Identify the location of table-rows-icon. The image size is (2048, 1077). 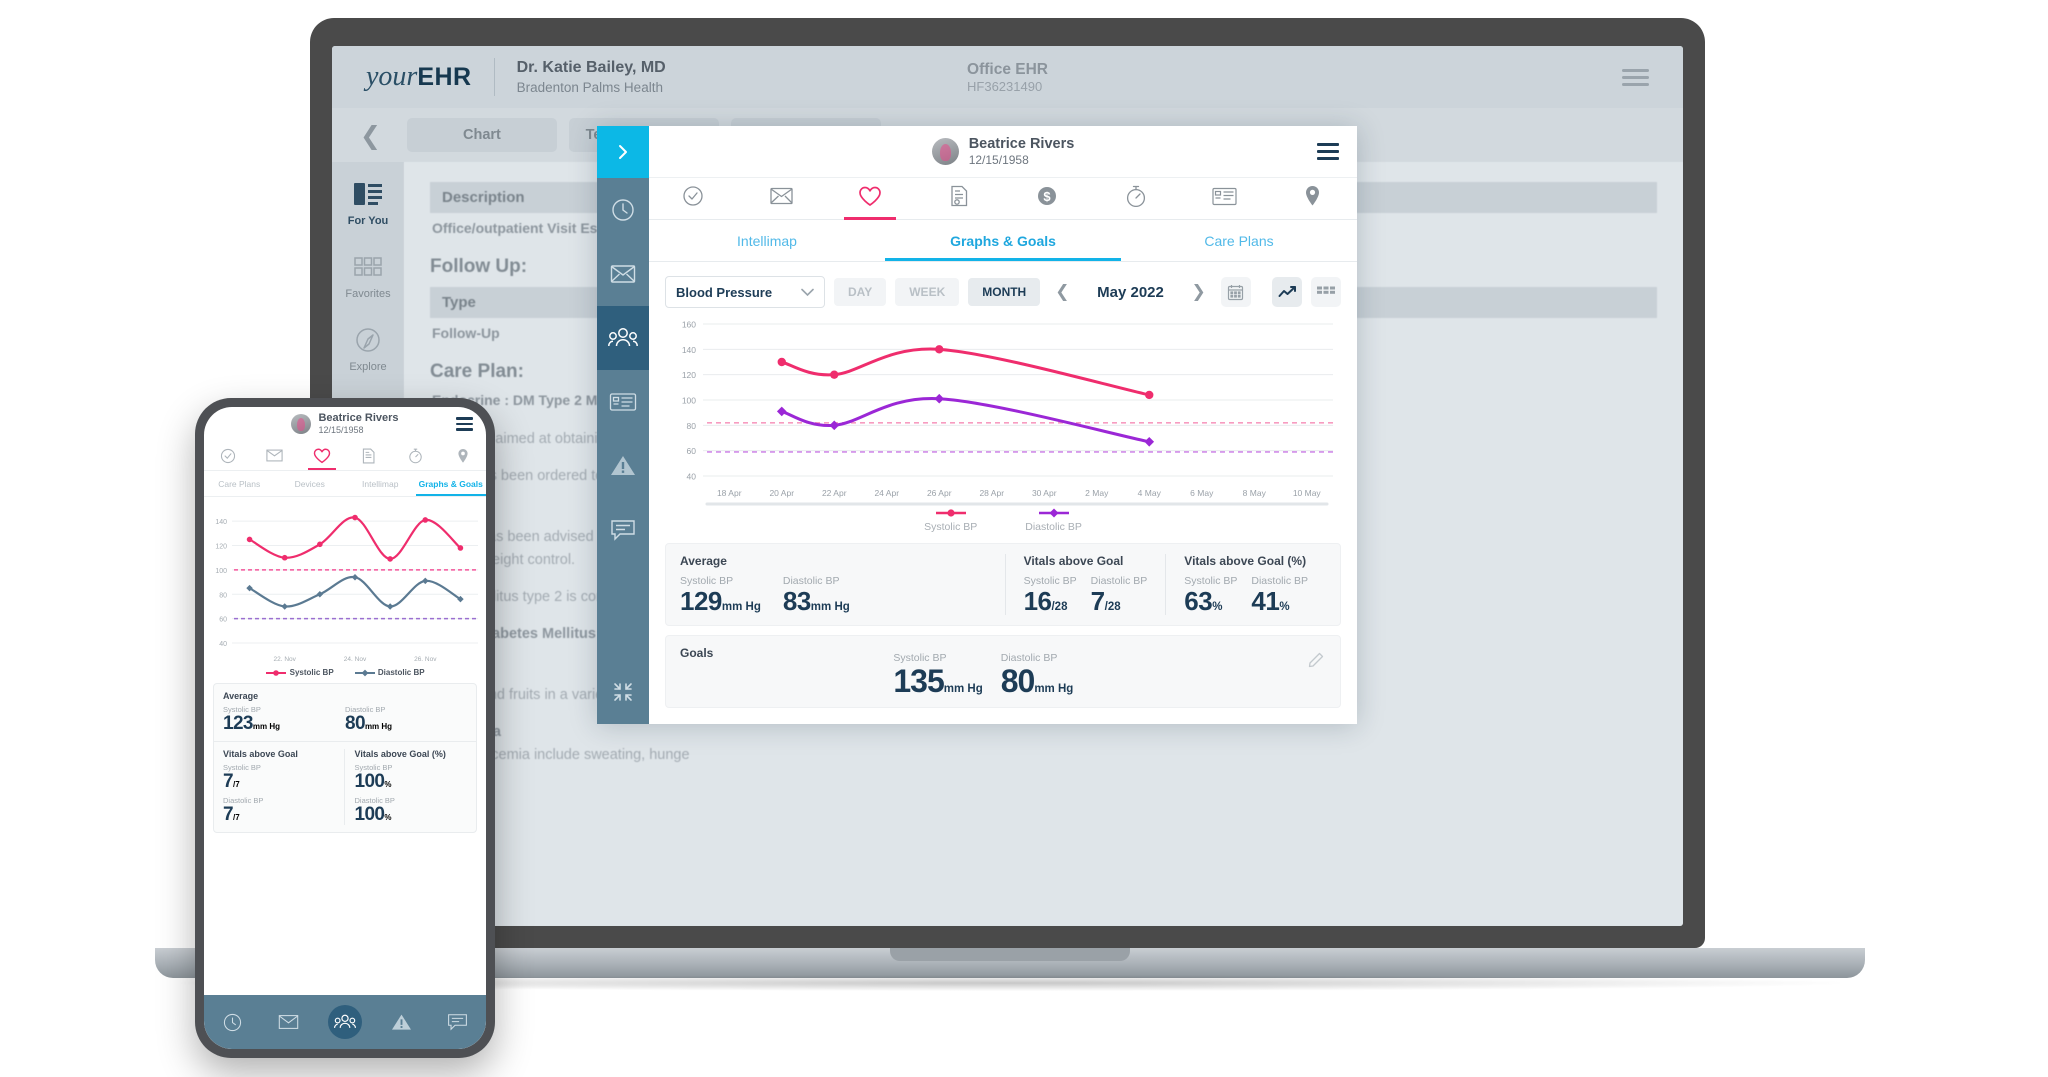
(1326, 292).